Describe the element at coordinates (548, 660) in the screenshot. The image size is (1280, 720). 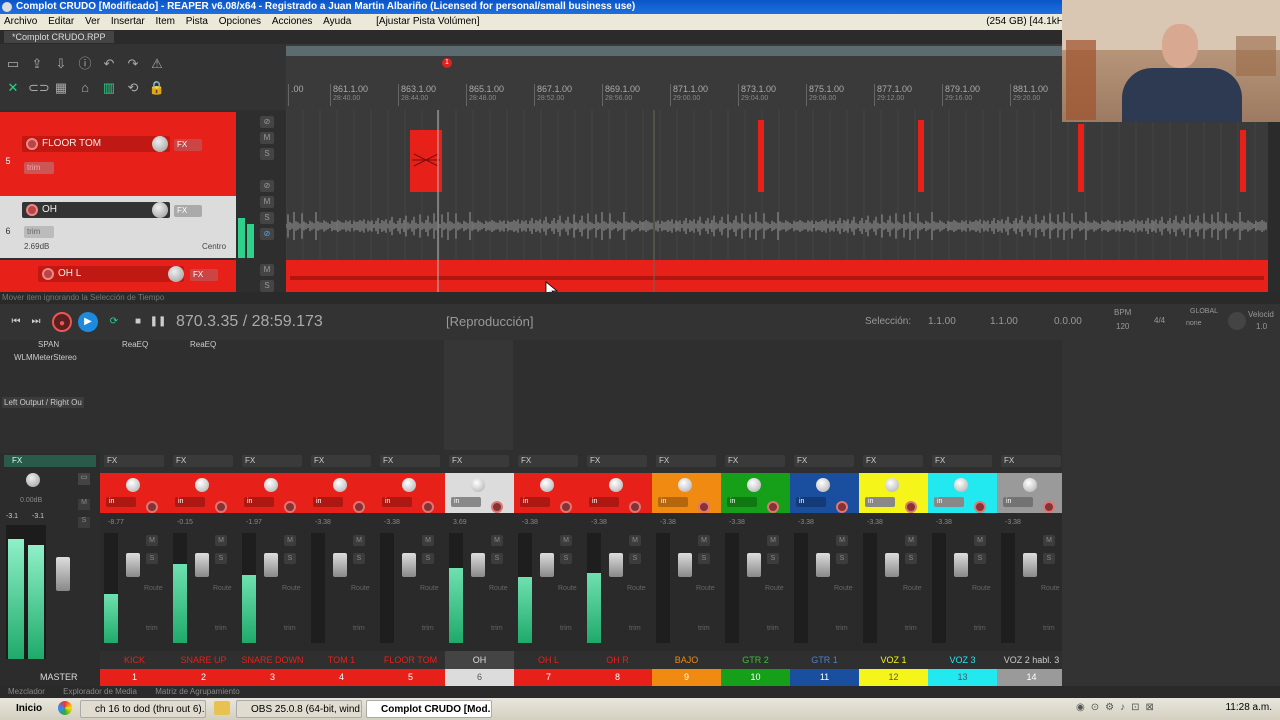
I see `strip-name: OH L` at that location.